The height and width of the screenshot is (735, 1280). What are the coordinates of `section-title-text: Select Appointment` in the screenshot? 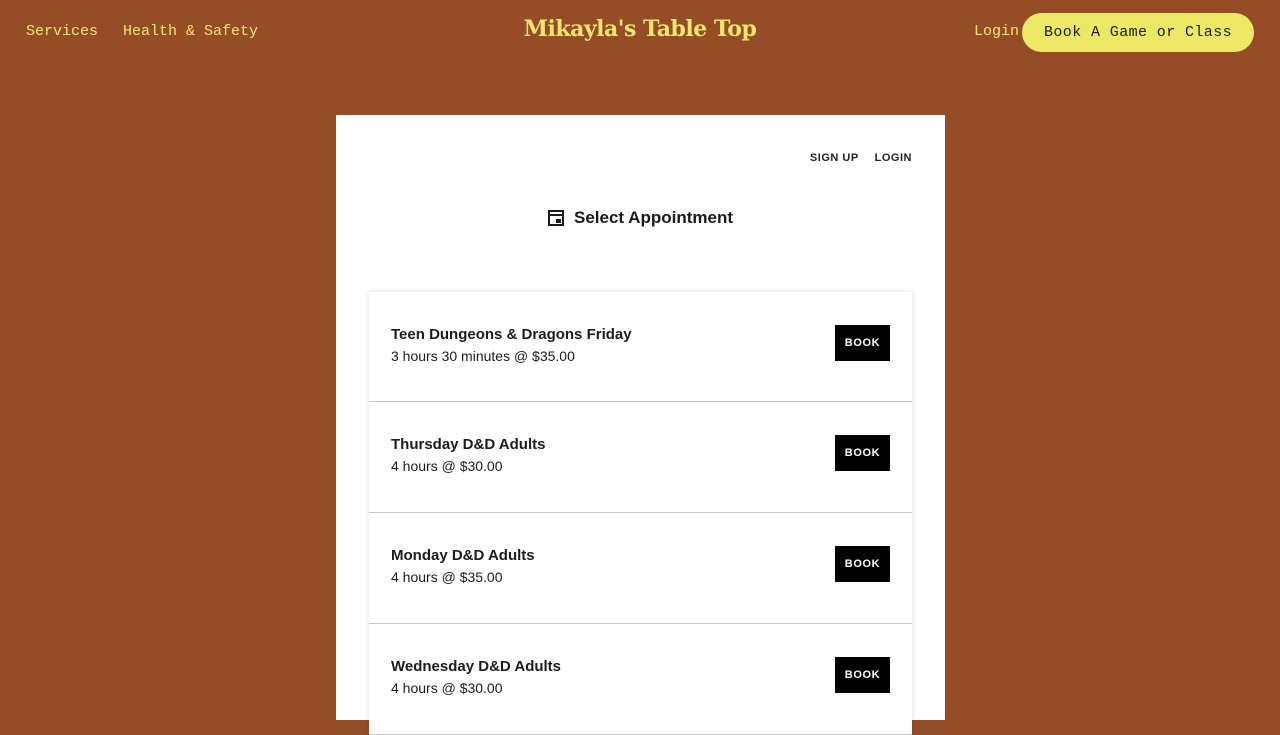 It's located at (653, 217).